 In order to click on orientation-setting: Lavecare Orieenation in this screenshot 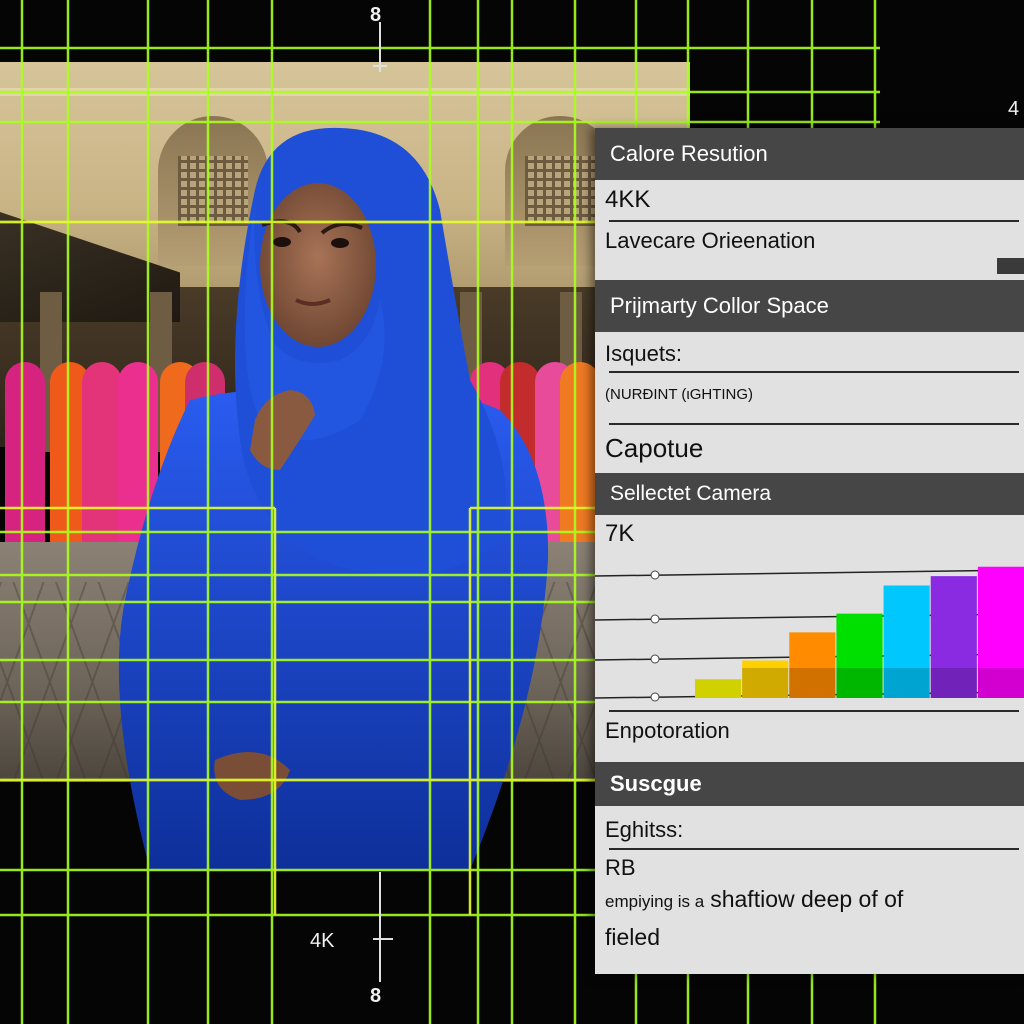, I will do `click(809, 241)`.